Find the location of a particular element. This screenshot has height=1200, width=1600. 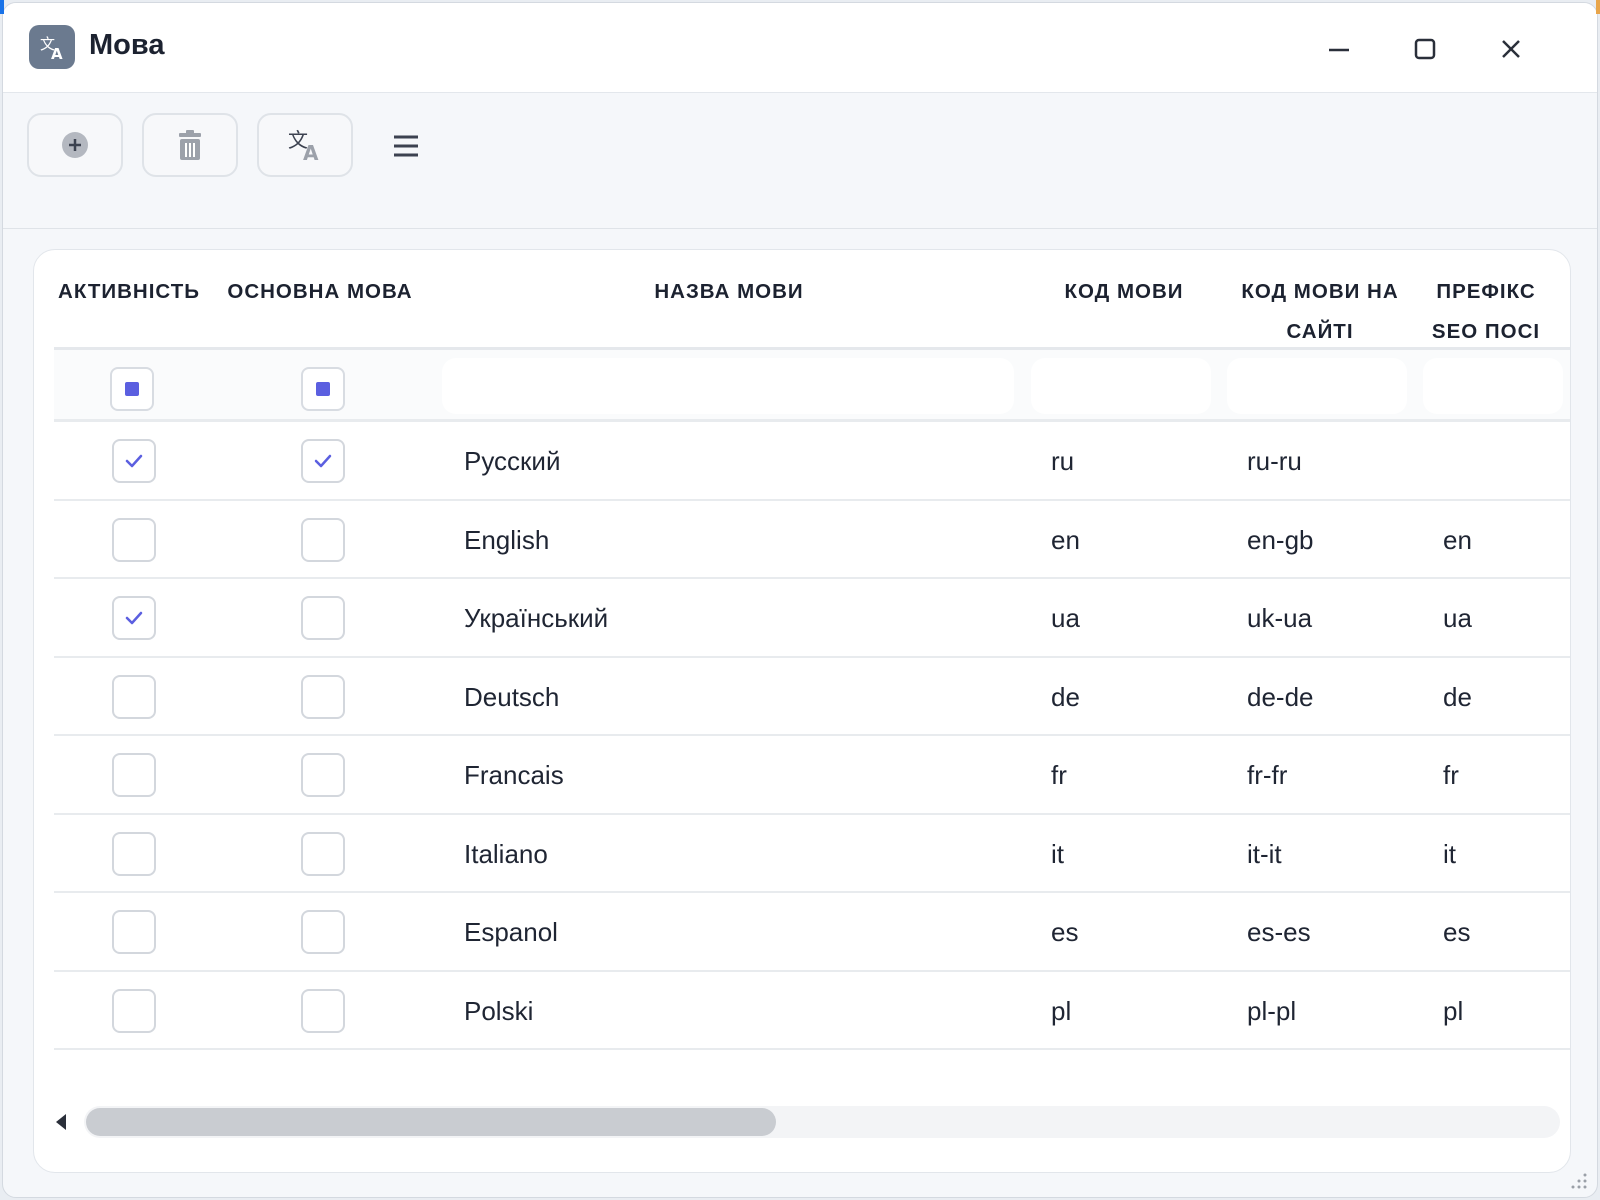

plus-circle-icon is located at coordinates (75, 145).